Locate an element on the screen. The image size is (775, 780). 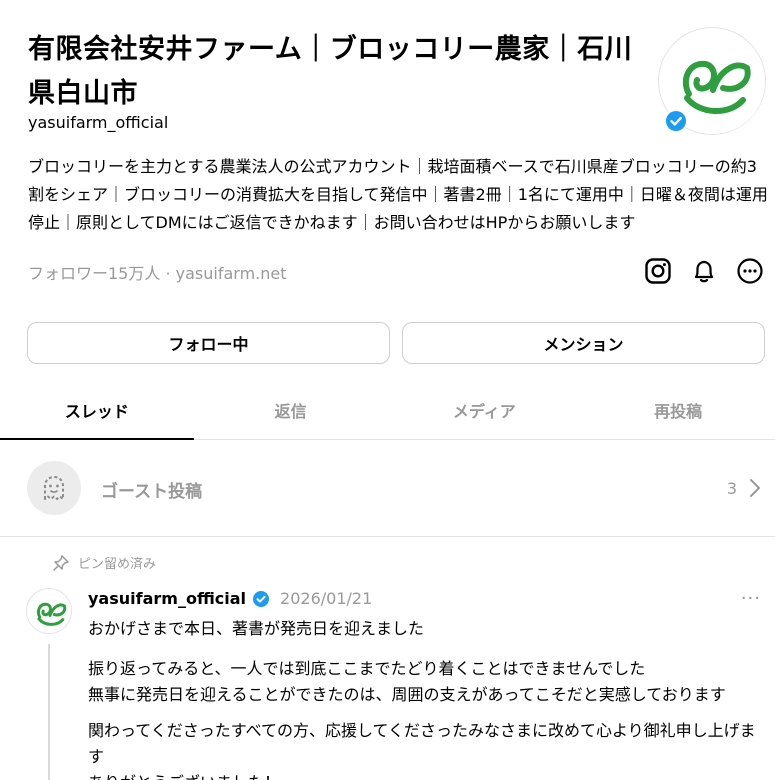
thread-line is located at coordinates (49, 712).